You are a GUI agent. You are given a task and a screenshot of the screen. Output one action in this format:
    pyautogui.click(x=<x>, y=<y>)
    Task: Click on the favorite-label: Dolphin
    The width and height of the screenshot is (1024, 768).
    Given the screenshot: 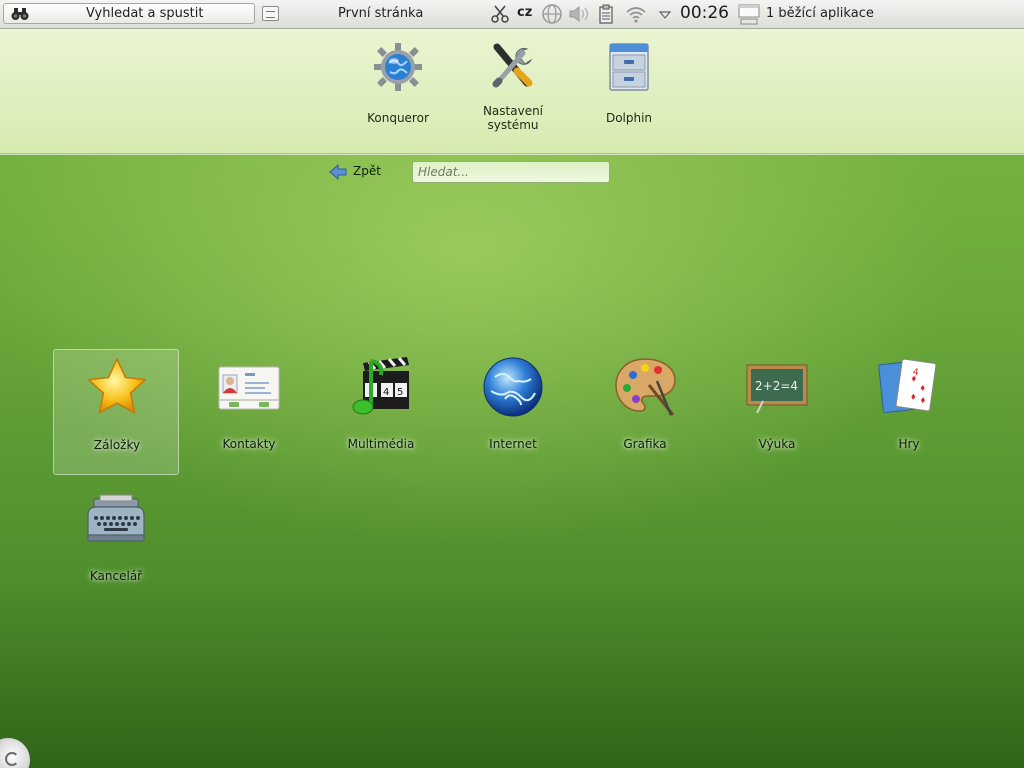 What is the action you would take?
    pyautogui.click(x=629, y=118)
    